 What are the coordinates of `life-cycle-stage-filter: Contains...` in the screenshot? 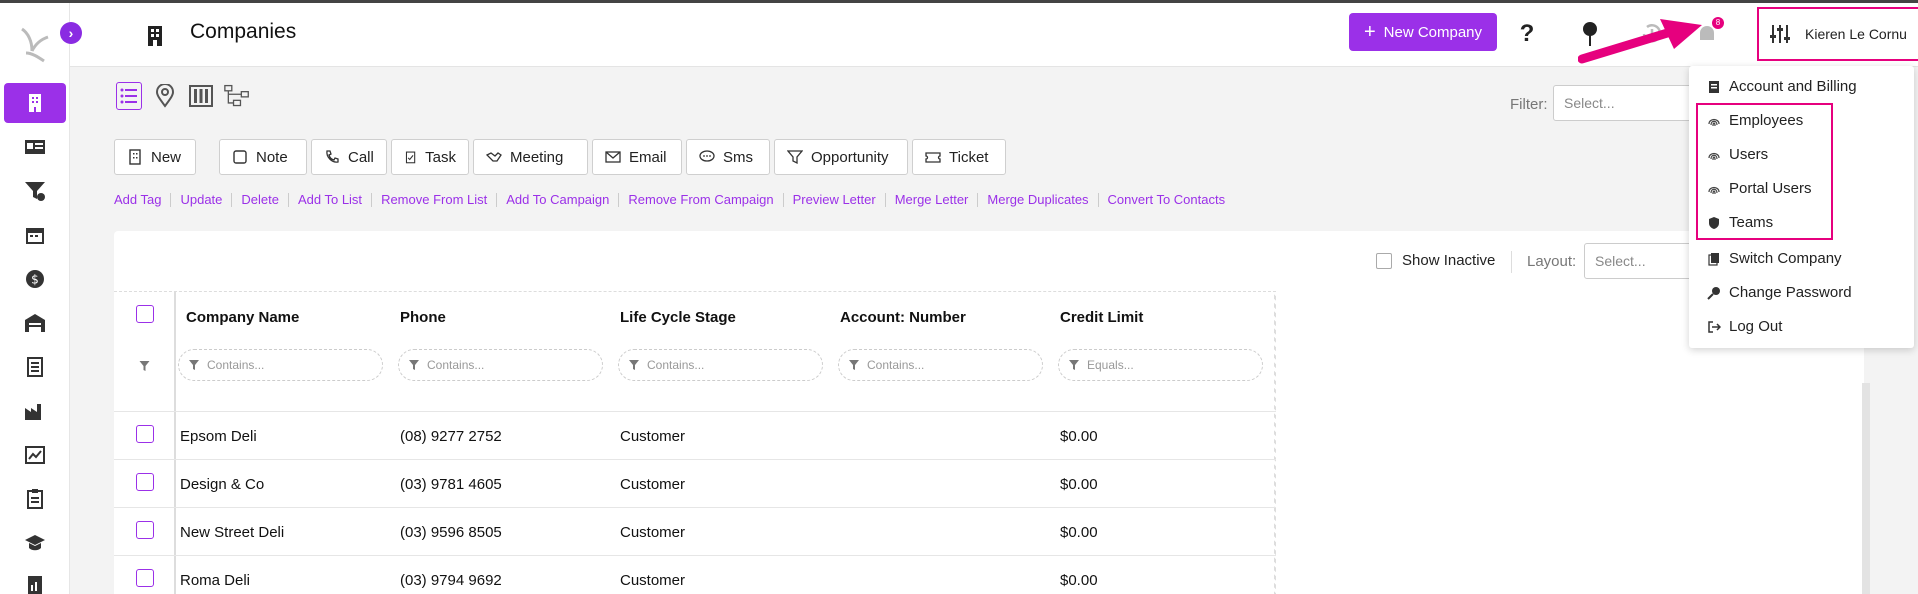 It's located at (720, 365).